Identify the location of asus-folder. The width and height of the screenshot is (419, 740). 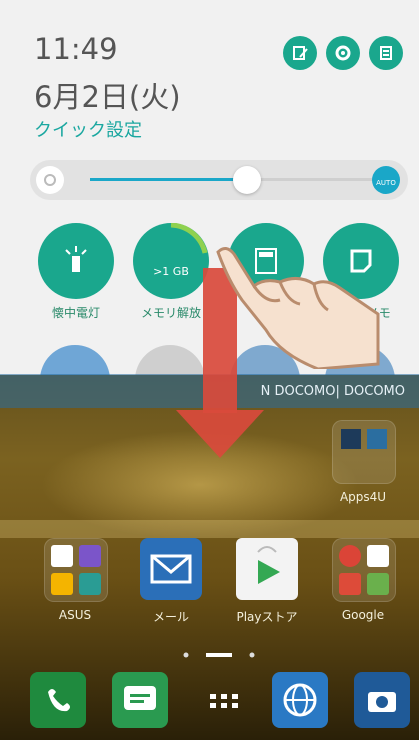
(76, 570).